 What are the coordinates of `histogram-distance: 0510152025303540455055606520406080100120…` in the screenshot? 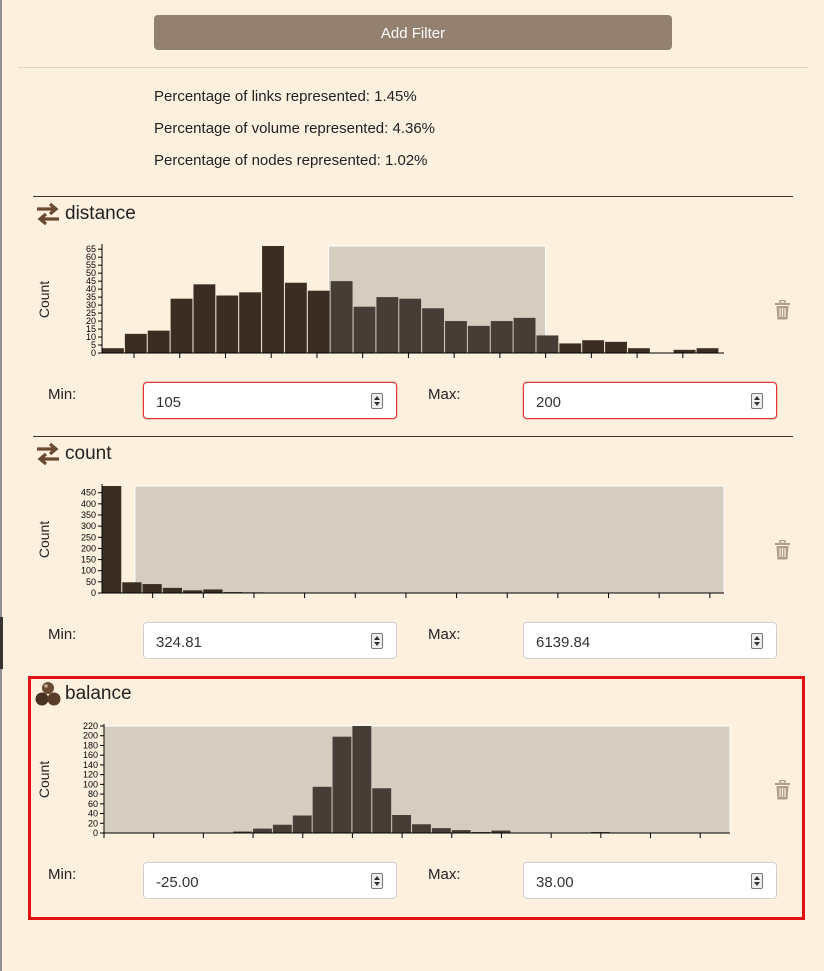 It's located at (383, 301).